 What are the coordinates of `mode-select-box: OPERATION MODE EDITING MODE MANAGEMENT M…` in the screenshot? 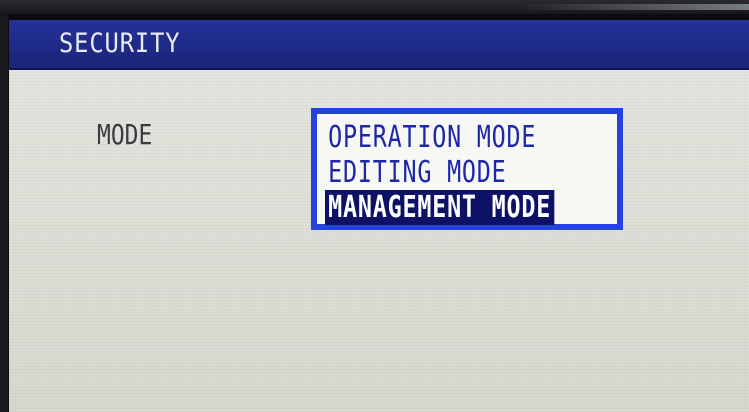 It's located at (467, 169).